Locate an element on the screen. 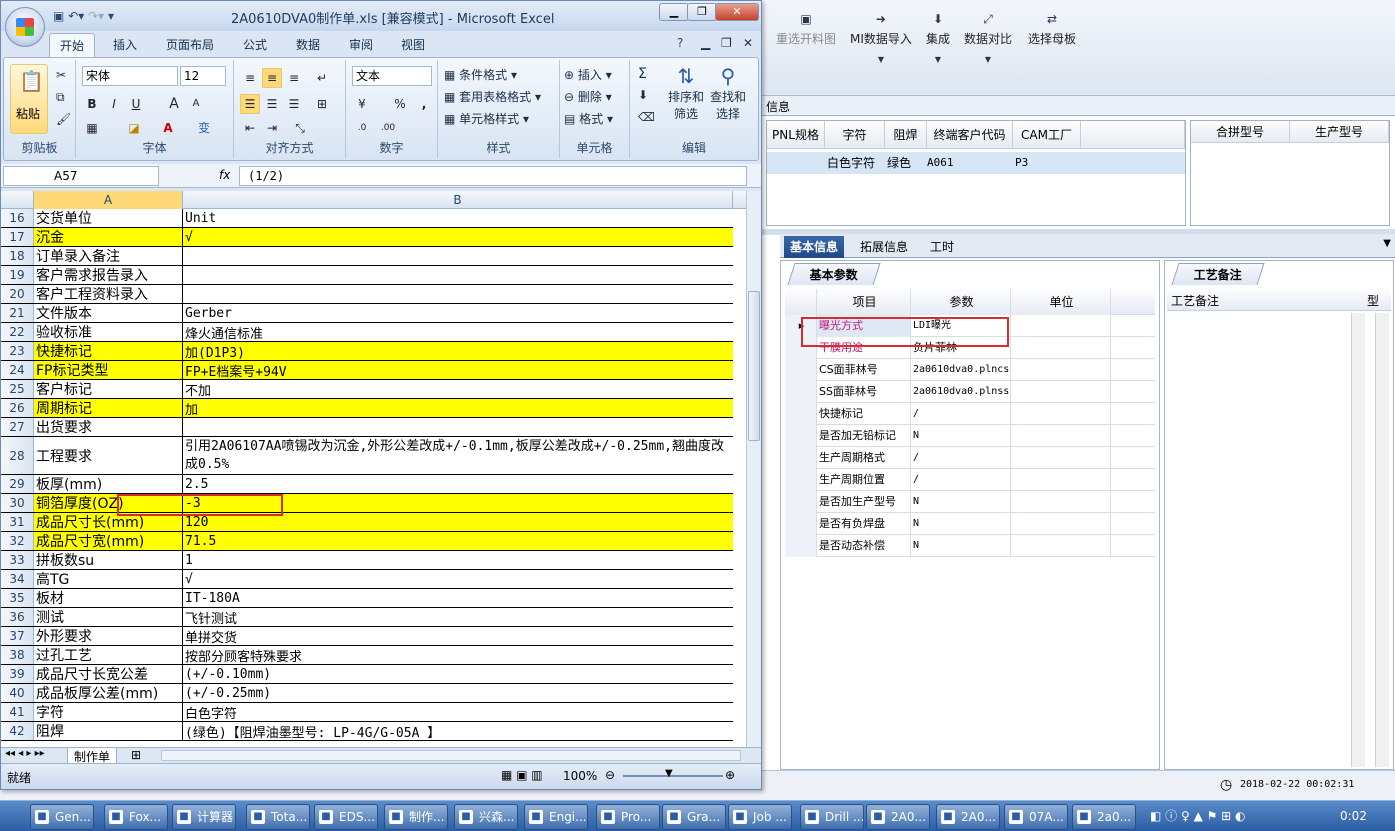  sort-filter-button: ⇅ 排序和 筛选 is located at coordinates (686, 101).